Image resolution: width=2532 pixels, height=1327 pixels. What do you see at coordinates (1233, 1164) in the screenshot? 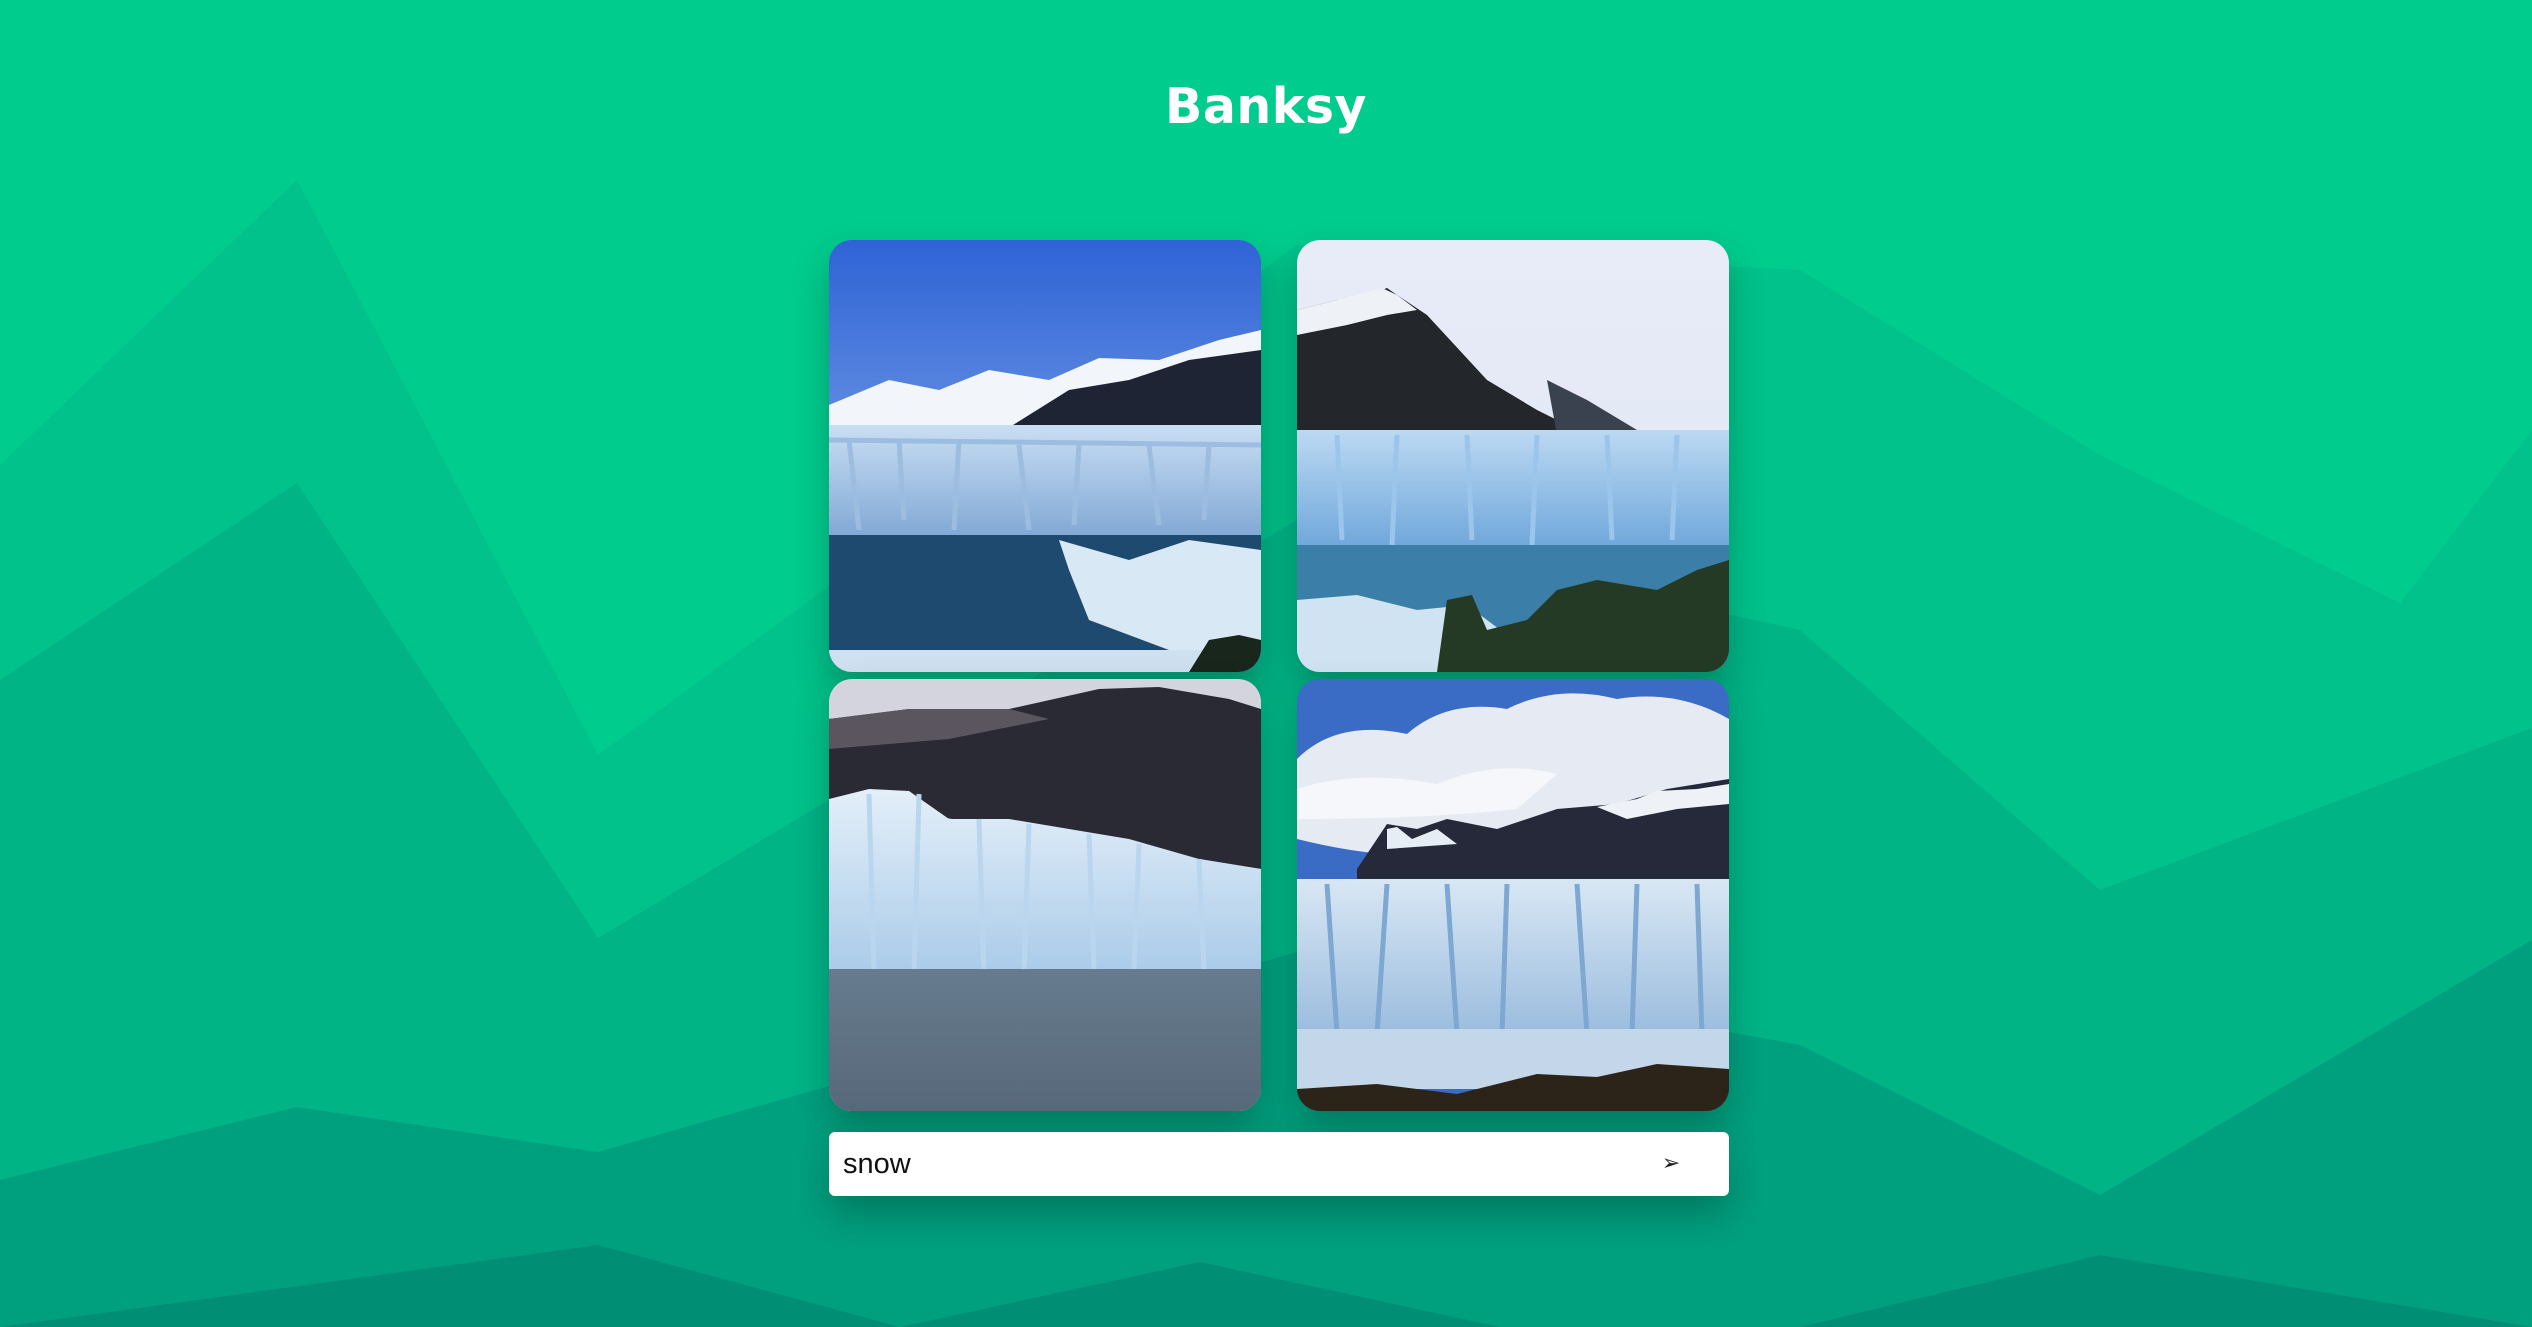
I see `prompt-input` at bounding box center [1233, 1164].